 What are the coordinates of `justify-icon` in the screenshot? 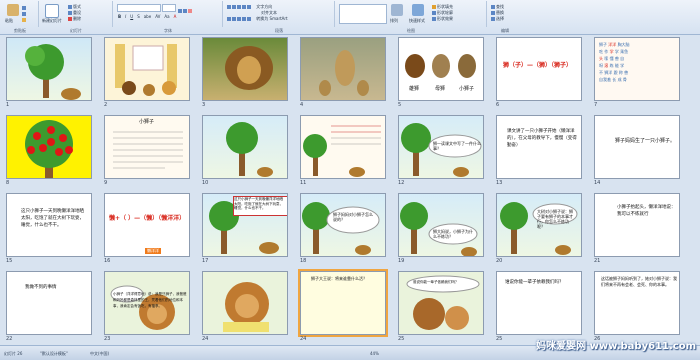 It's located at (244, 19).